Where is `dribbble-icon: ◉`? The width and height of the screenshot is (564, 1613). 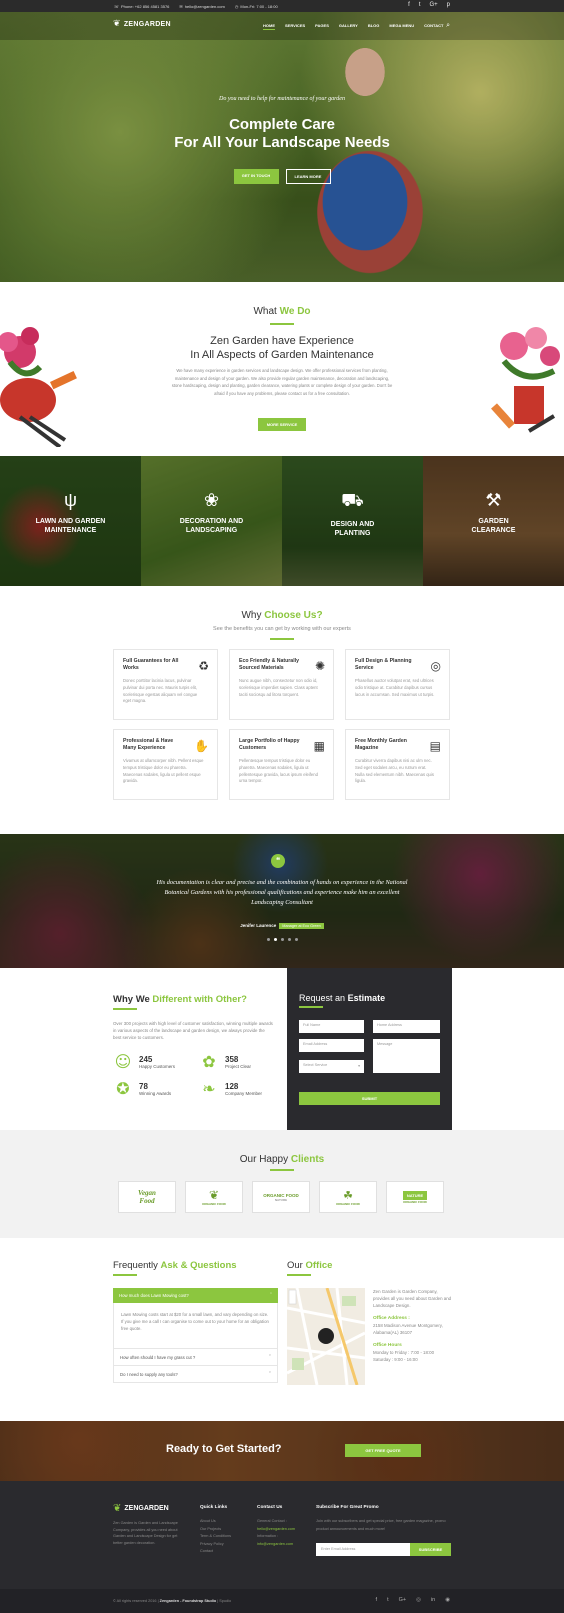 dribbble-icon: ◉ is located at coordinates (447, 1600).